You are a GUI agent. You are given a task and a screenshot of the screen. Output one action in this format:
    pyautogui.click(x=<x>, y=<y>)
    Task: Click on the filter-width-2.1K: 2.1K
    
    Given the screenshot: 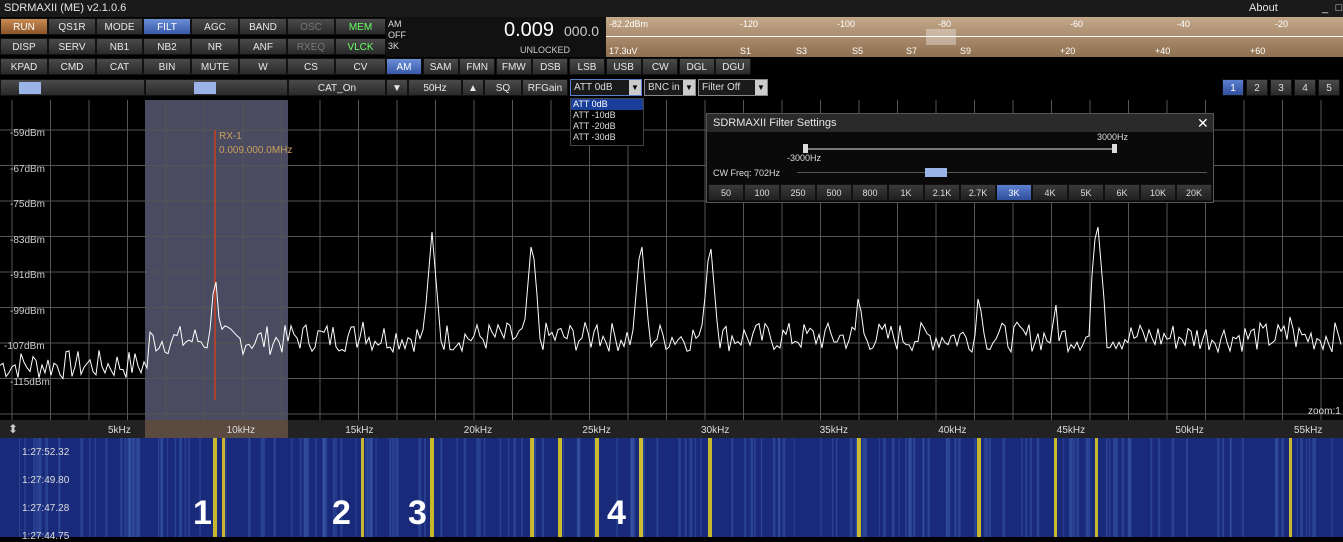 What is the action you would take?
    pyautogui.click(x=942, y=192)
    